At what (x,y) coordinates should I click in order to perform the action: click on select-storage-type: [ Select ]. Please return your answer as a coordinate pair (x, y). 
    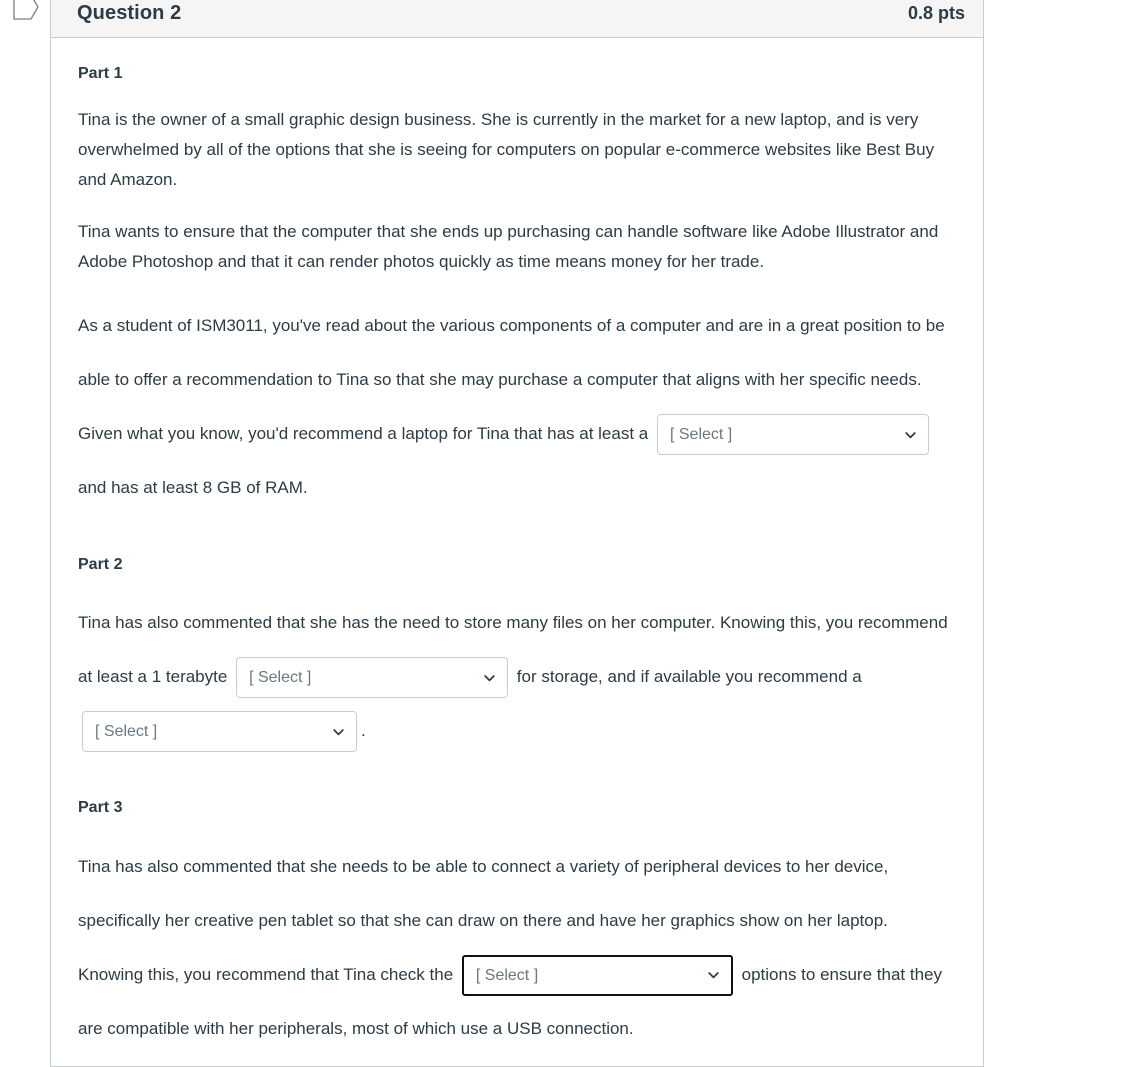
    Looking at the image, I should click on (372, 678).